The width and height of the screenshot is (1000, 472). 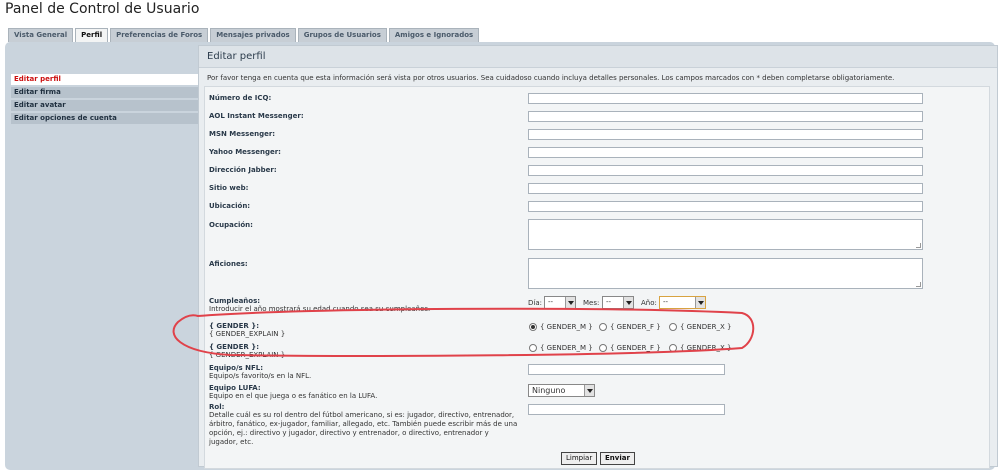 I want to click on birthday-label: Cumpleaños:, so click(x=235, y=301).